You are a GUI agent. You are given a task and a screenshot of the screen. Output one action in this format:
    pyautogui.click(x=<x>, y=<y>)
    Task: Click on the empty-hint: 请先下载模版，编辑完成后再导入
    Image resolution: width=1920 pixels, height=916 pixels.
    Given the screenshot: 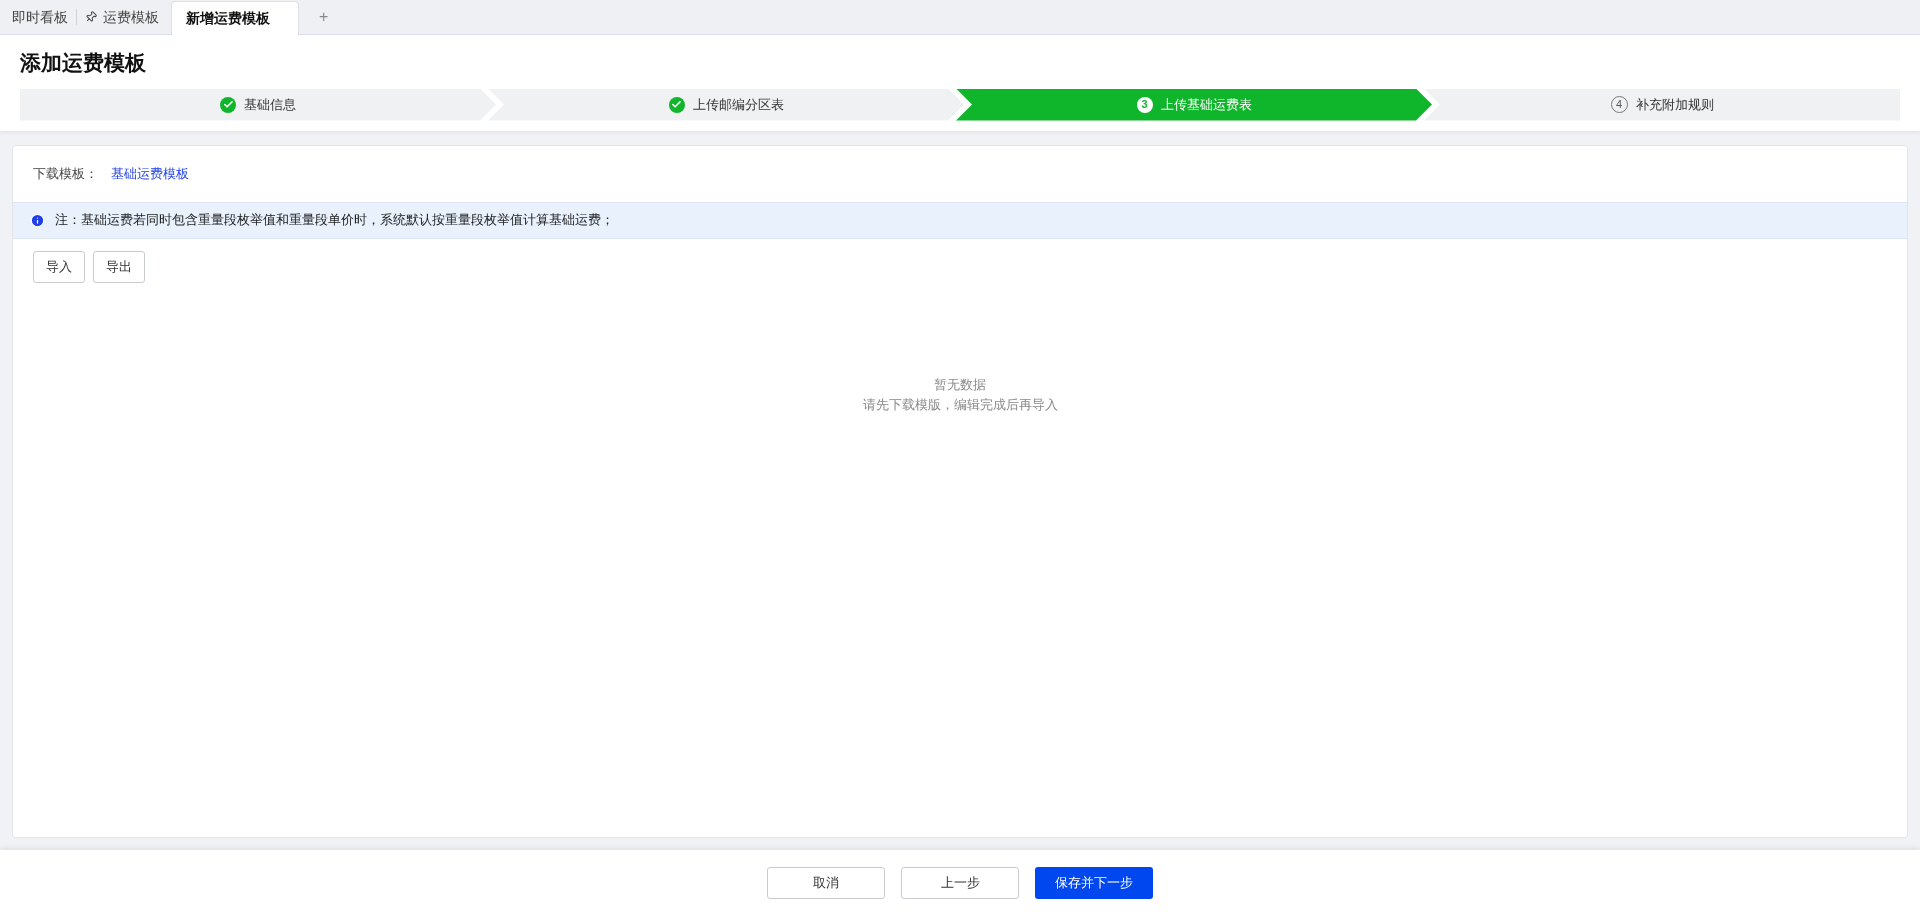 What is the action you would take?
    pyautogui.click(x=960, y=404)
    